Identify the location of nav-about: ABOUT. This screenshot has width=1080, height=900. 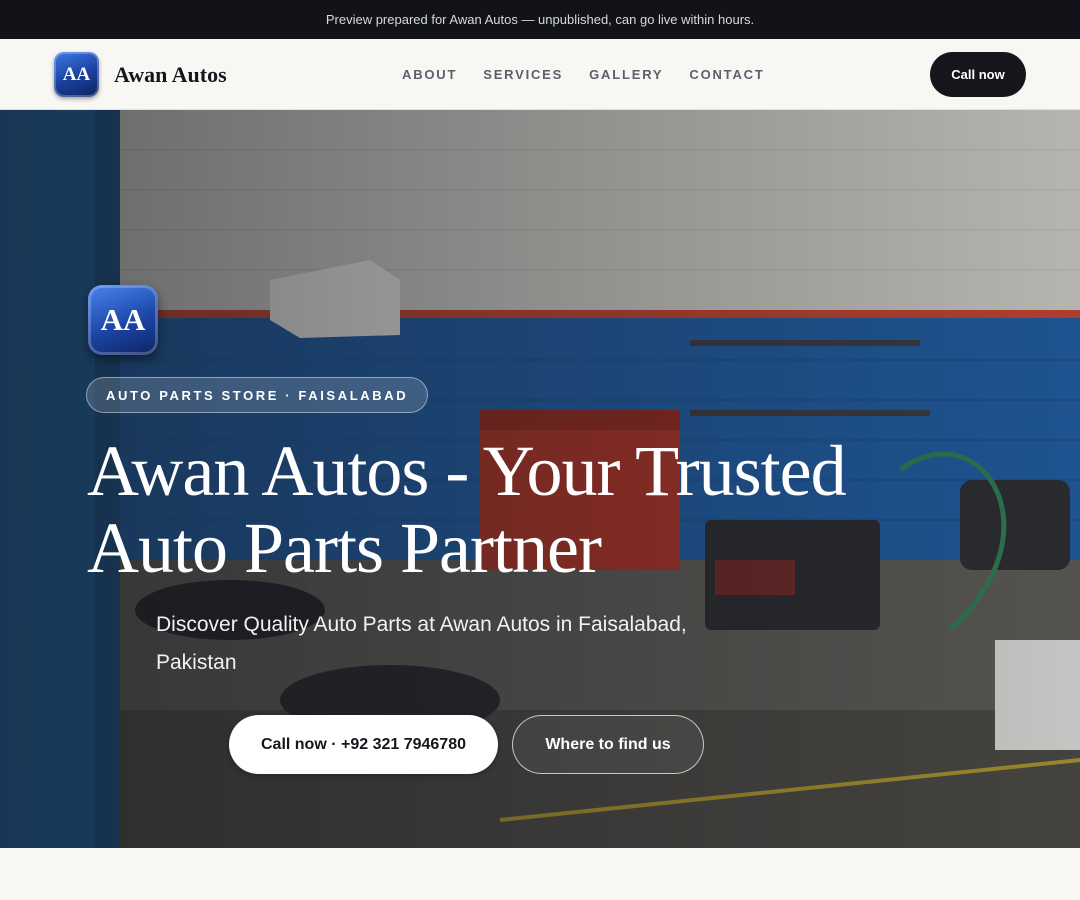
(429, 74).